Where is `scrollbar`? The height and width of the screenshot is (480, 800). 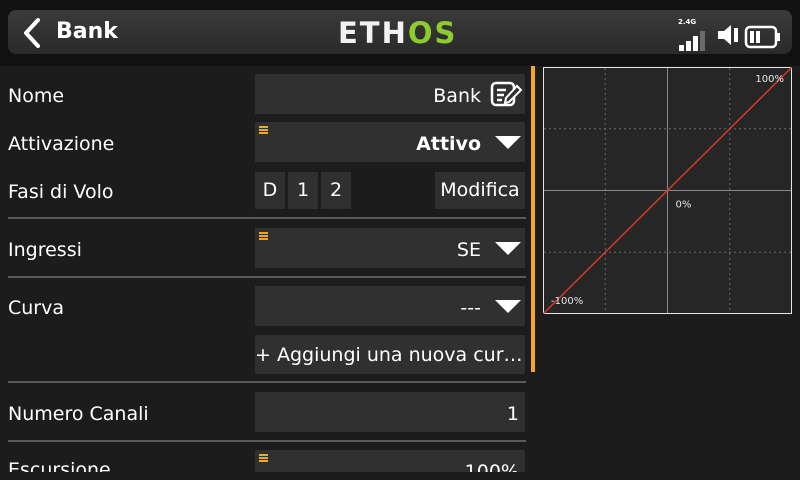
scrollbar is located at coordinates (533, 219).